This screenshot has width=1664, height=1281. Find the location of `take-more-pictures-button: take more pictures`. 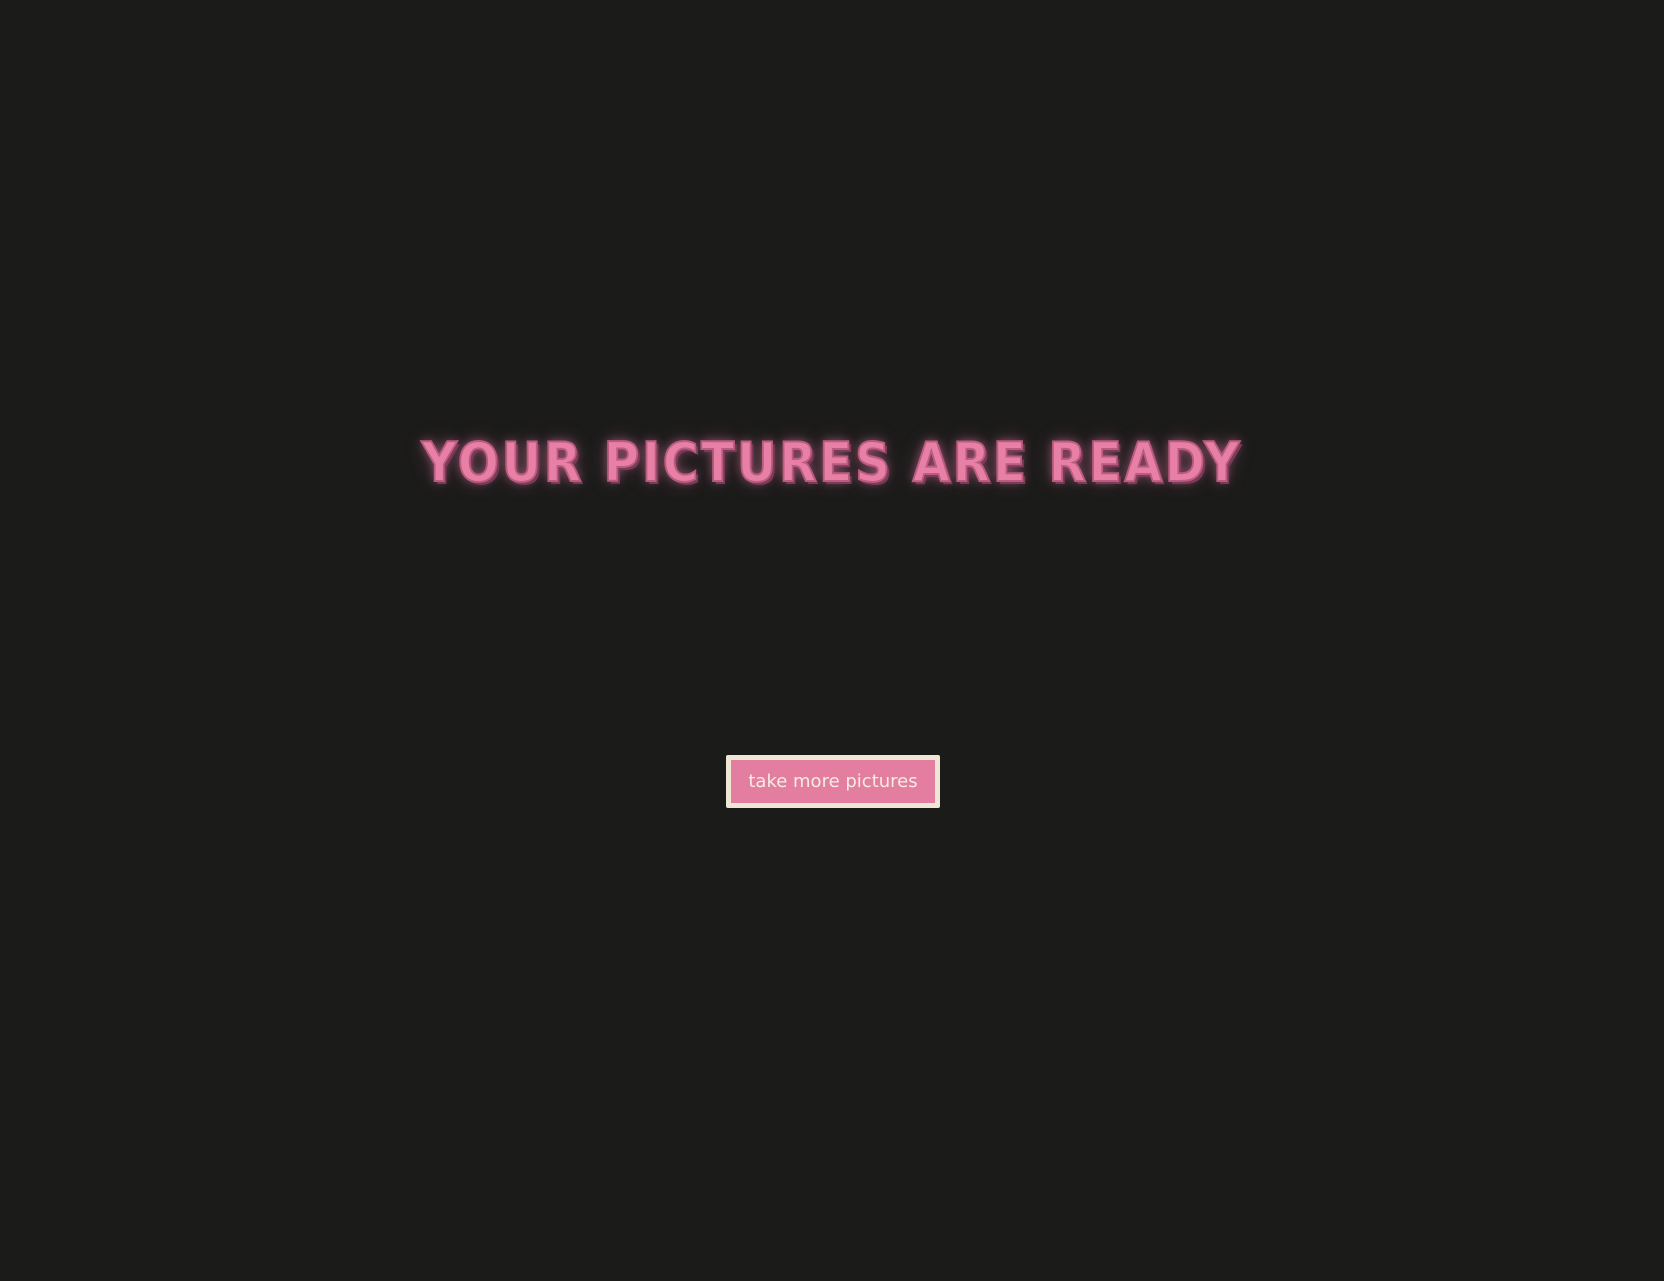

take-more-pictures-button: take more pictures is located at coordinates (833, 781).